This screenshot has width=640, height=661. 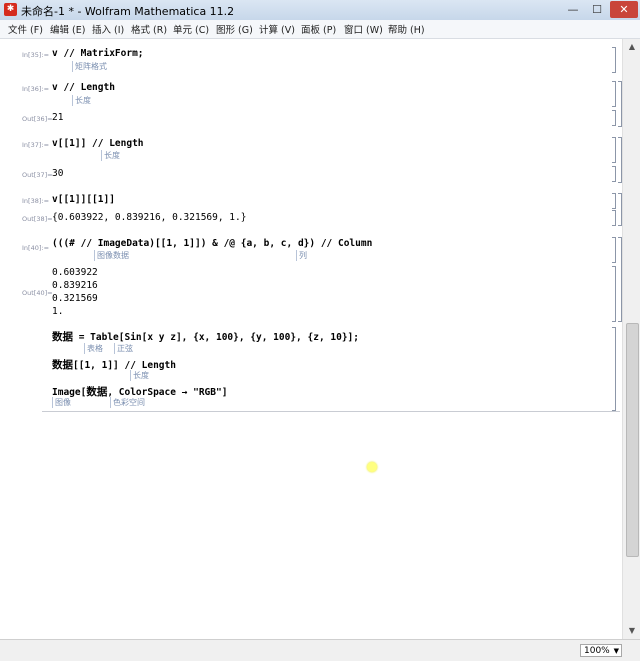 I want to click on mathematica-logo-icon: ✱, so click(x=10, y=9).